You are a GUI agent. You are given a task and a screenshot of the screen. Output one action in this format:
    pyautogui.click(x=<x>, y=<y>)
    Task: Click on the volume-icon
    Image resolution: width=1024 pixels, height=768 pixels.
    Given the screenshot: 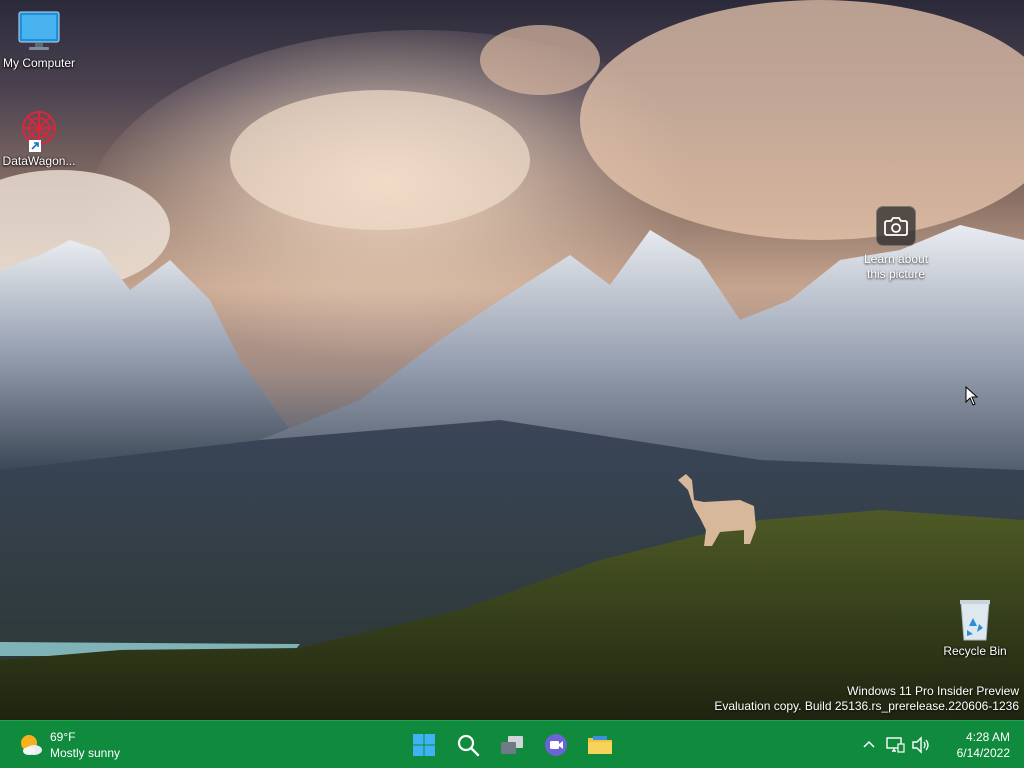 What is the action you would take?
    pyautogui.click(x=920, y=745)
    